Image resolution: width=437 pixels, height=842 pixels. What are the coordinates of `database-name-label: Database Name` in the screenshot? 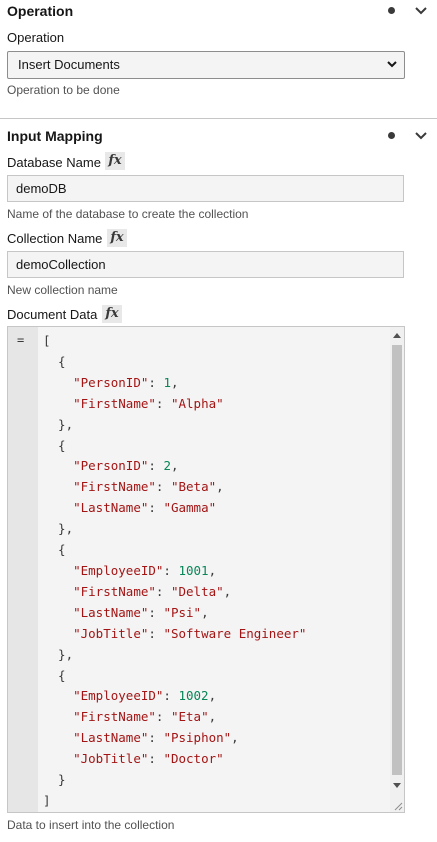 It's located at (54, 162).